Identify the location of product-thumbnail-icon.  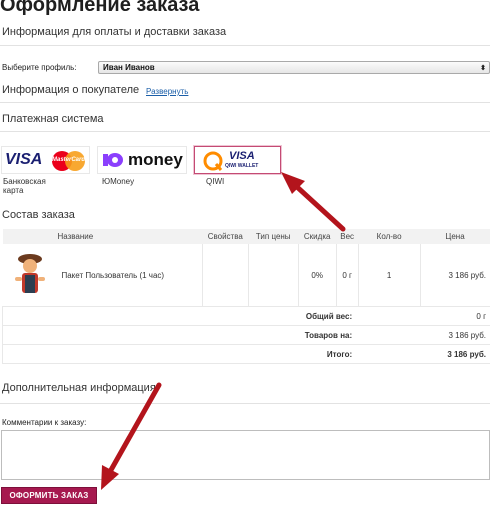
(29, 273).